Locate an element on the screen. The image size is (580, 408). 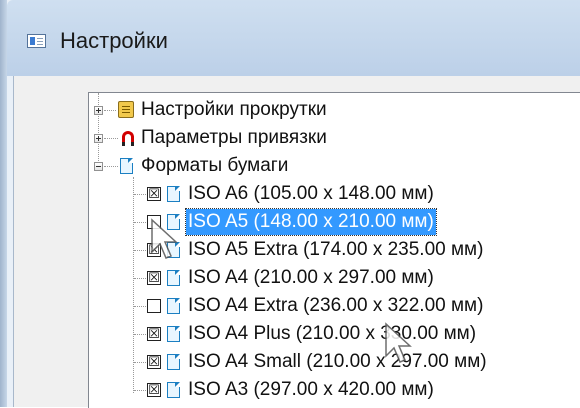
paper-format-item: ☒ ISO A4 (210.00 x 297.00 мм) is located at coordinates (334, 278).